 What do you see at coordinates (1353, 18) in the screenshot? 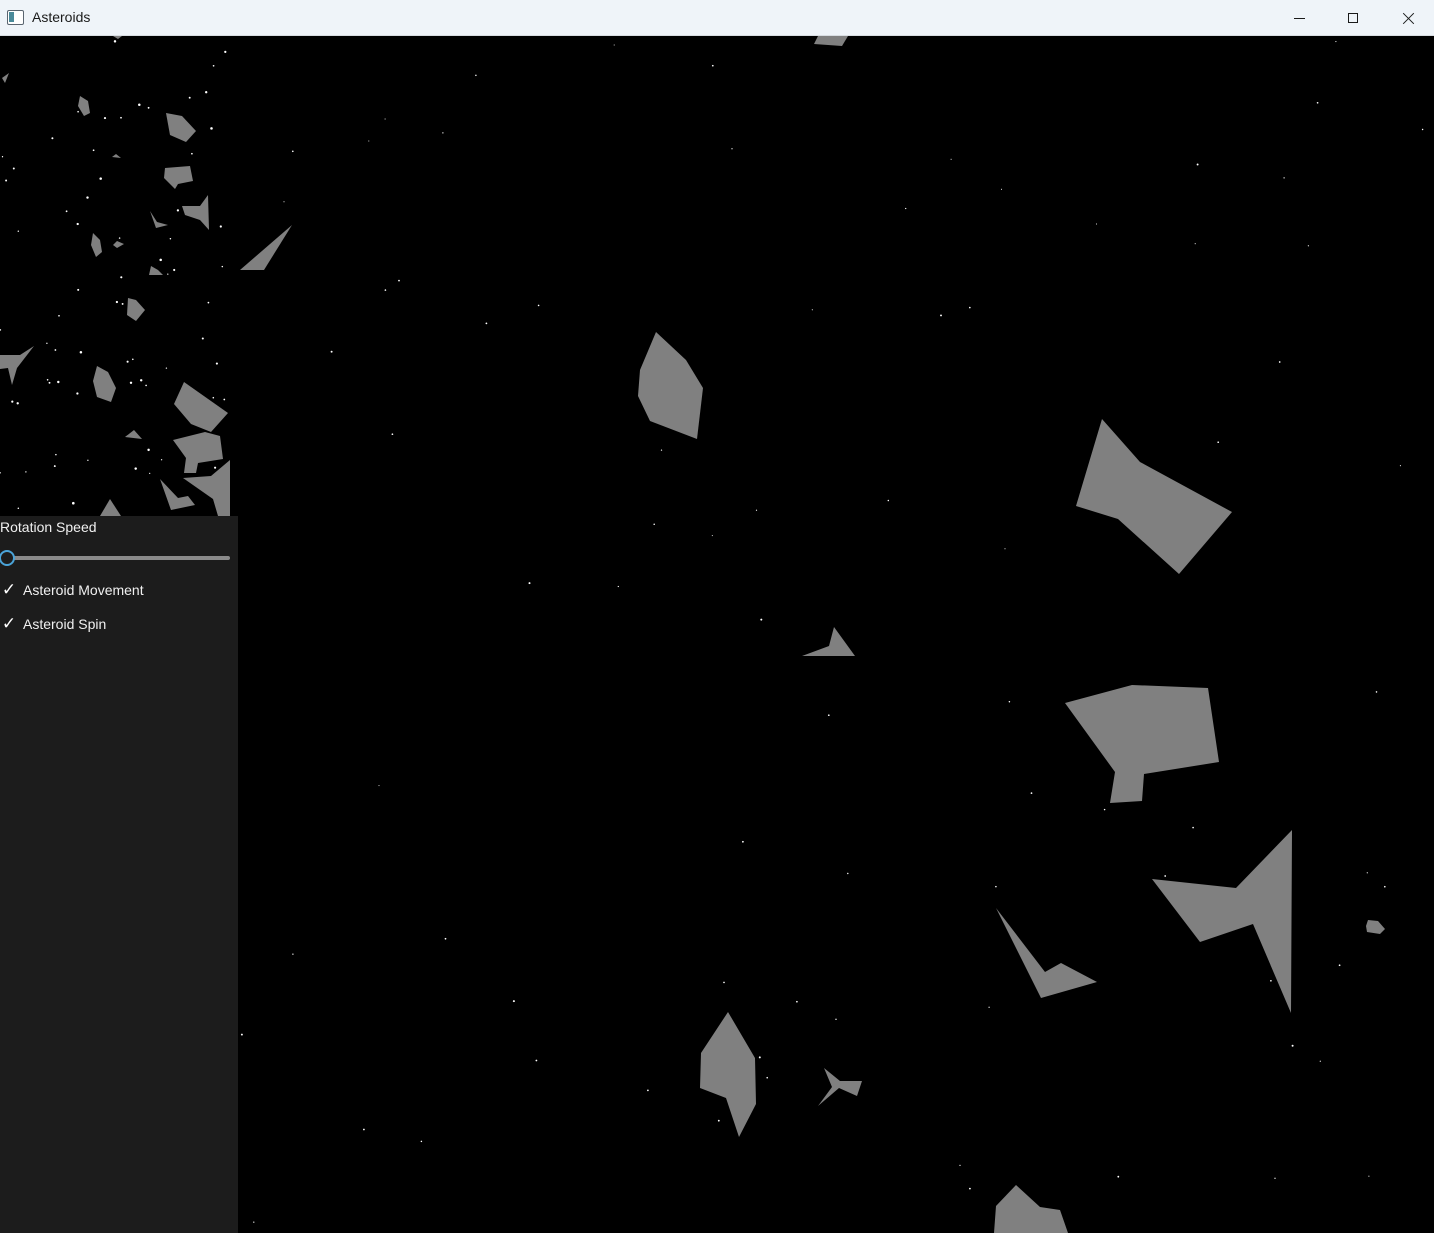
I see `maximize-button` at bounding box center [1353, 18].